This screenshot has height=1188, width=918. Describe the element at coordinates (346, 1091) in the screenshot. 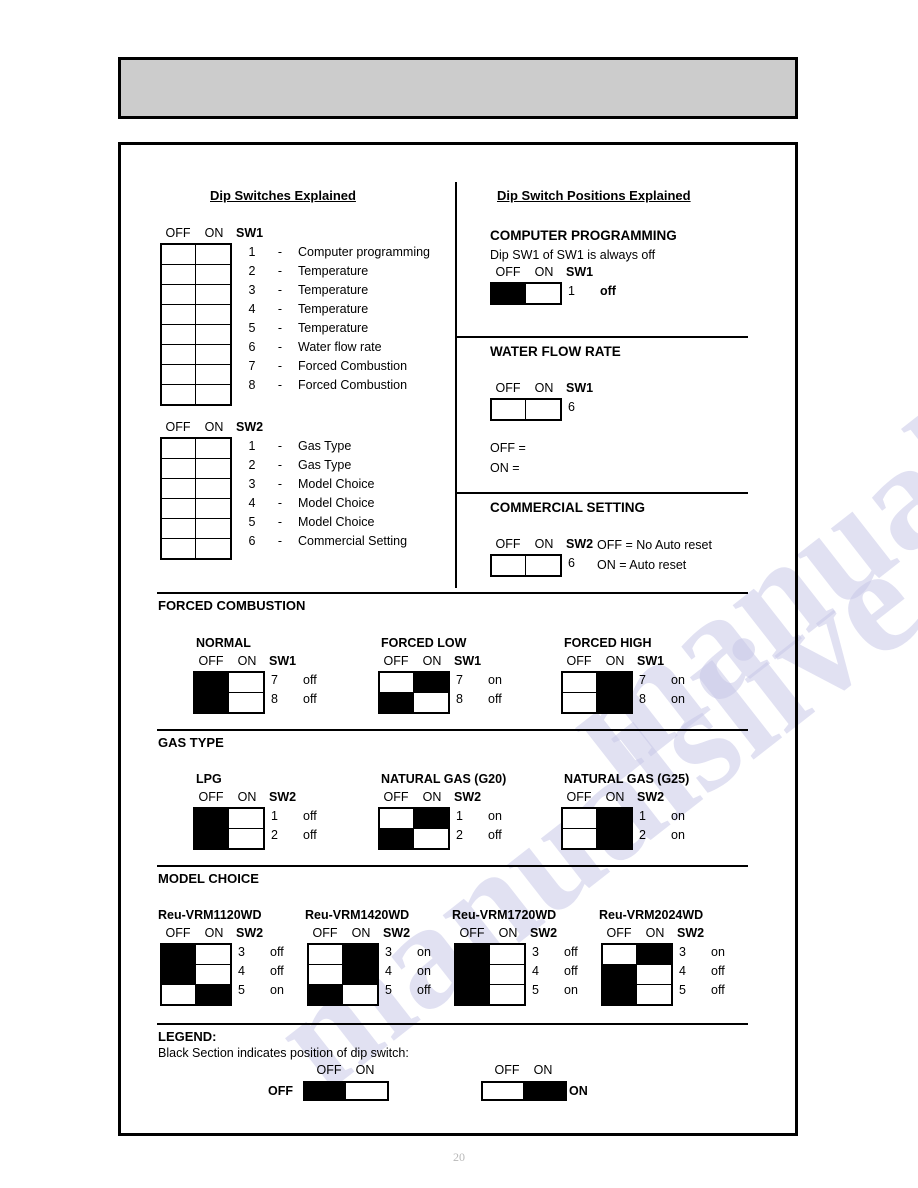

I see `legend-off-example-grid` at that location.